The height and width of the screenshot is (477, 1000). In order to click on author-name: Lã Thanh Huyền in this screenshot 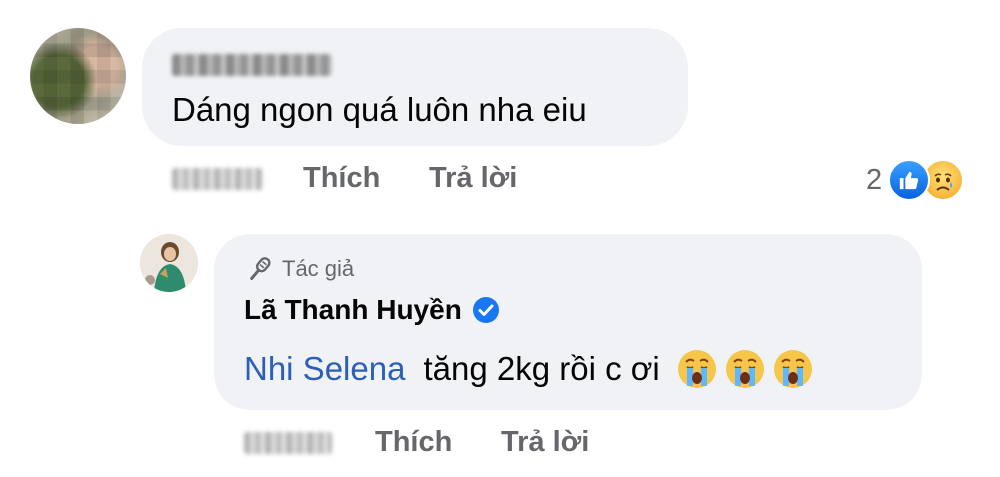, I will do `click(353, 310)`.